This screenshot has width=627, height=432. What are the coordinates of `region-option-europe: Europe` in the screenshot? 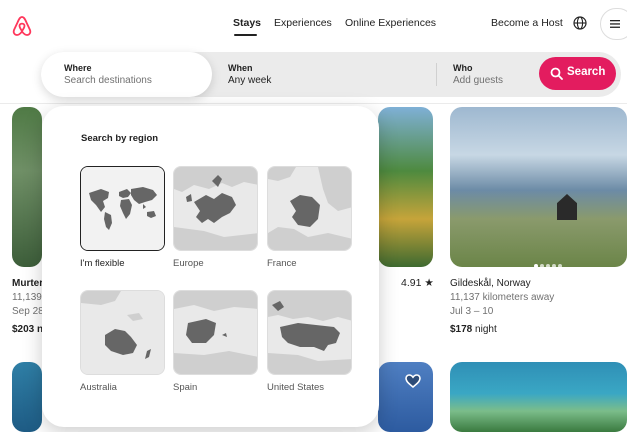 It's located at (215, 217).